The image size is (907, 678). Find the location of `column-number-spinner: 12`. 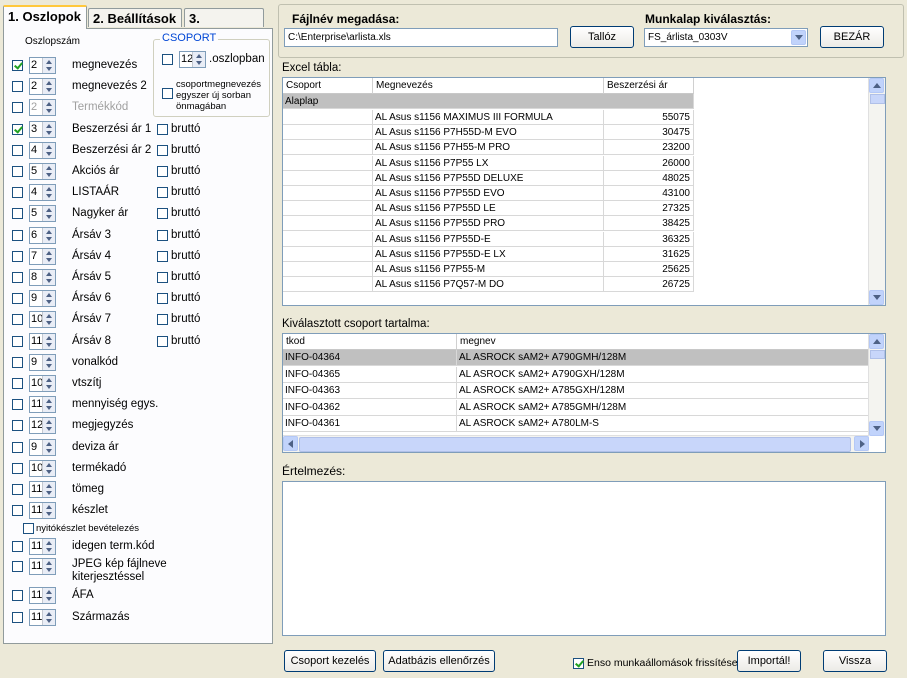

column-number-spinner: 12 is located at coordinates (42, 426).